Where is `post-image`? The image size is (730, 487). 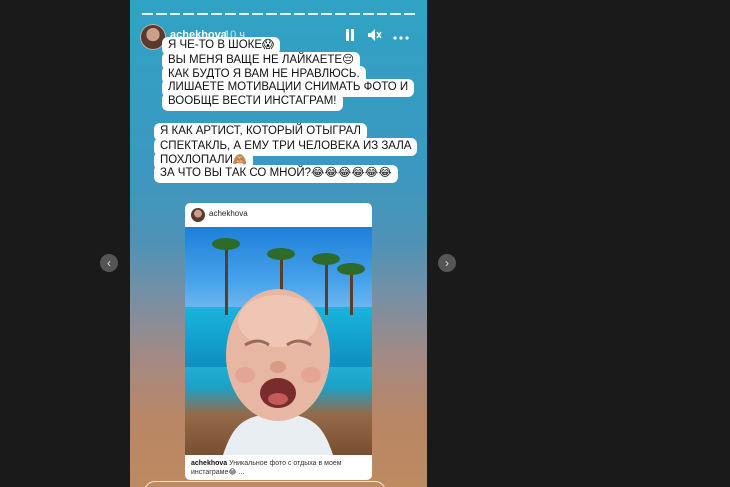 post-image is located at coordinates (278, 341).